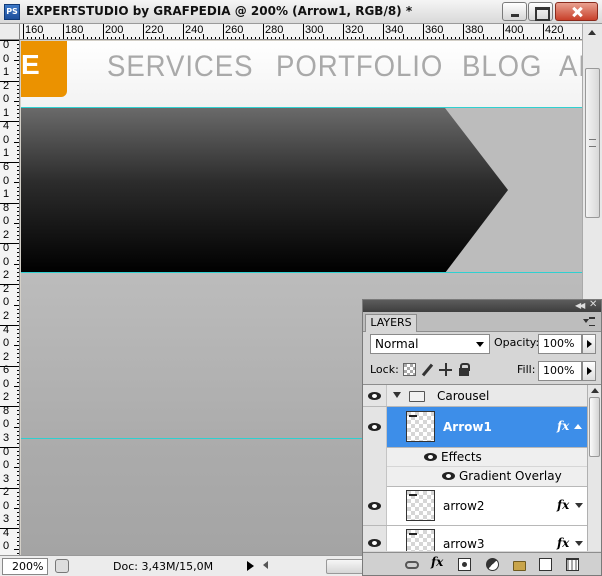 Image resolution: width=602 pixels, height=576 pixels. Describe the element at coordinates (589, 344) in the screenshot. I see `opacity-slider-arrow-icon` at that location.